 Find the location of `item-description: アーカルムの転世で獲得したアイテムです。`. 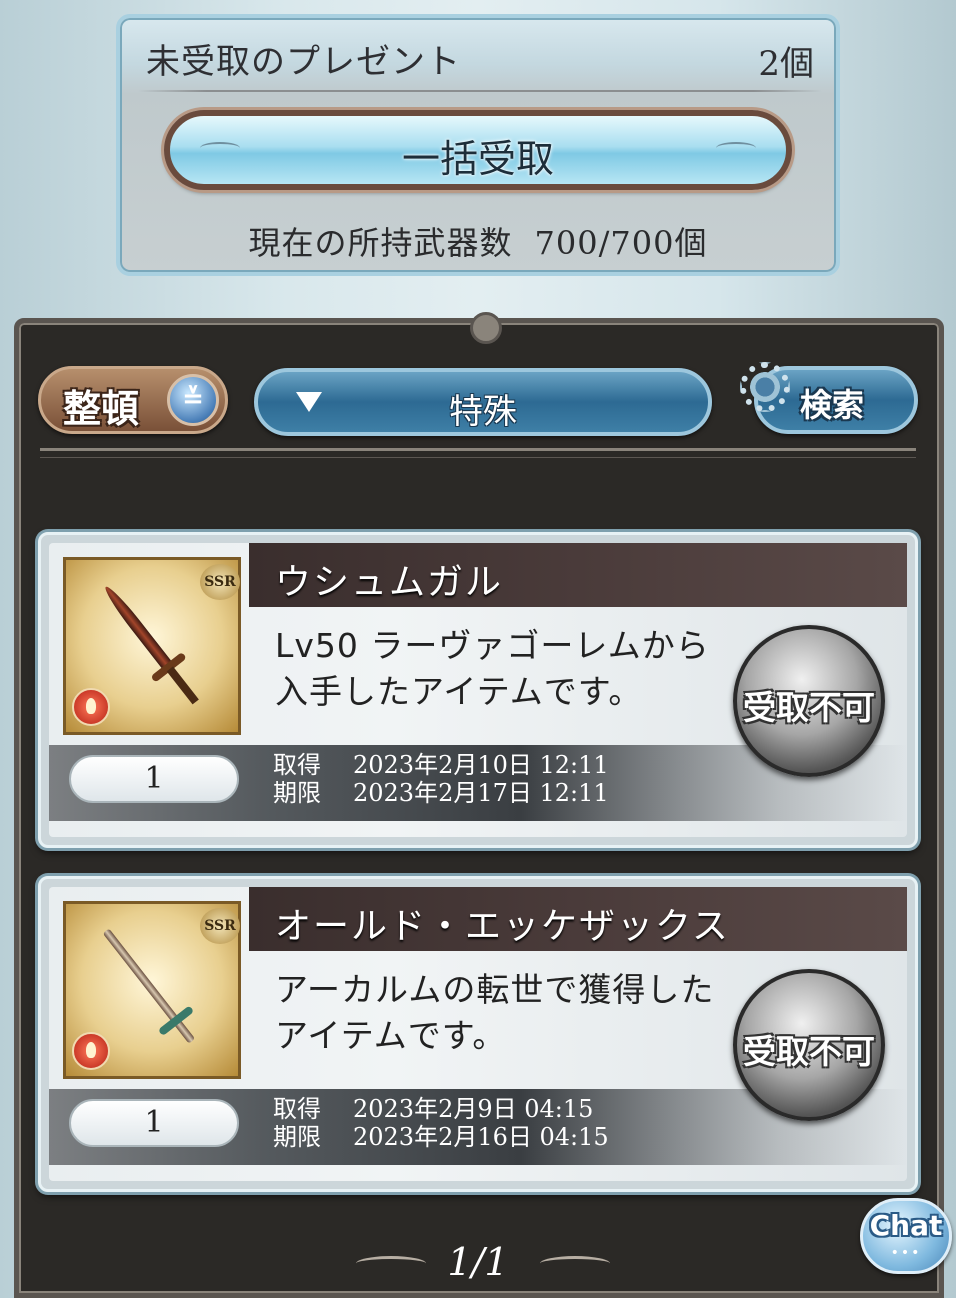

item-description: アーカルムの転世で獲得したアイテムです。 is located at coordinates (495, 1012).